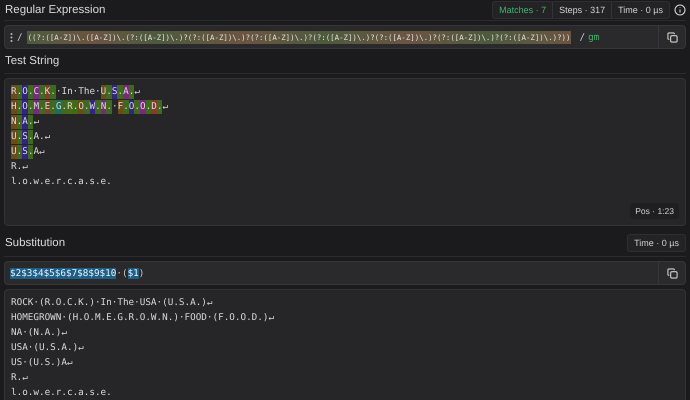 This screenshot has height=400, width=690. What do you see at coordinates (25, 121) in the screenshot?
I see `test-line: N.A.↵` at bounding box center [25, 121].